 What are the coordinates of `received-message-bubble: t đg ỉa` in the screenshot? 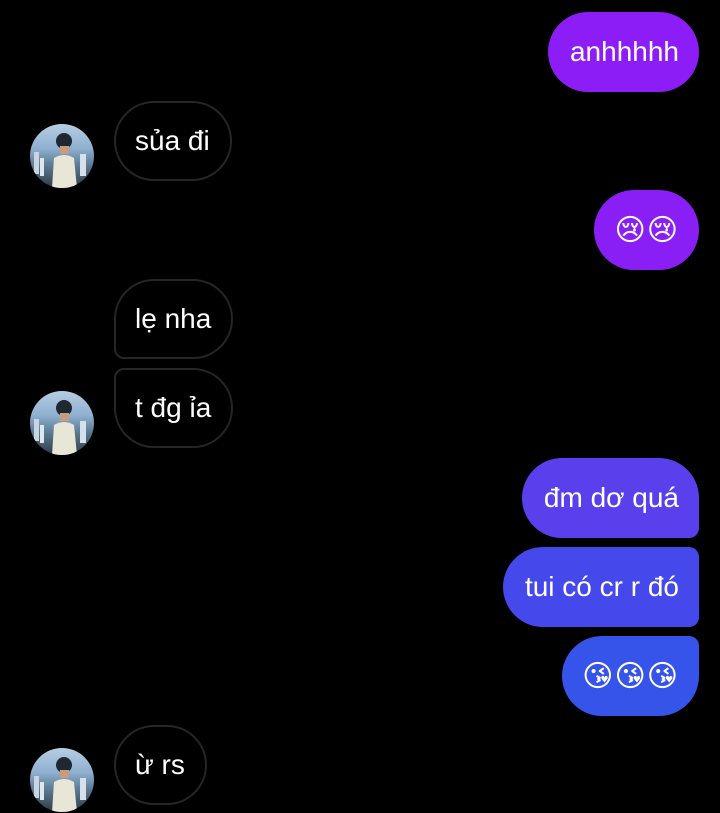 It's located at (174, 408).